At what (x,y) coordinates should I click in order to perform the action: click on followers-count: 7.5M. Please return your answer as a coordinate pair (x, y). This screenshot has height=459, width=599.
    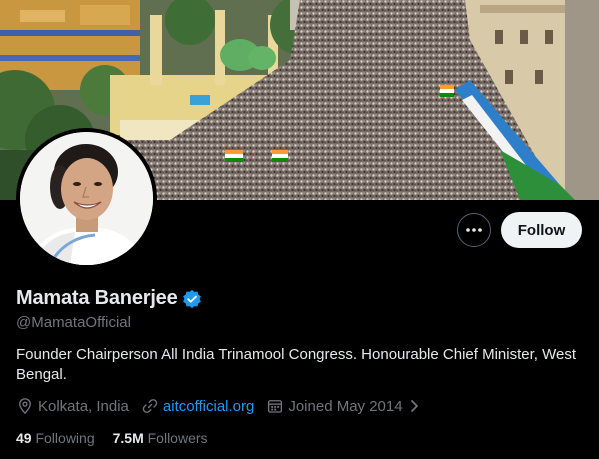
    Looking at the image, I should click on (128, 438).